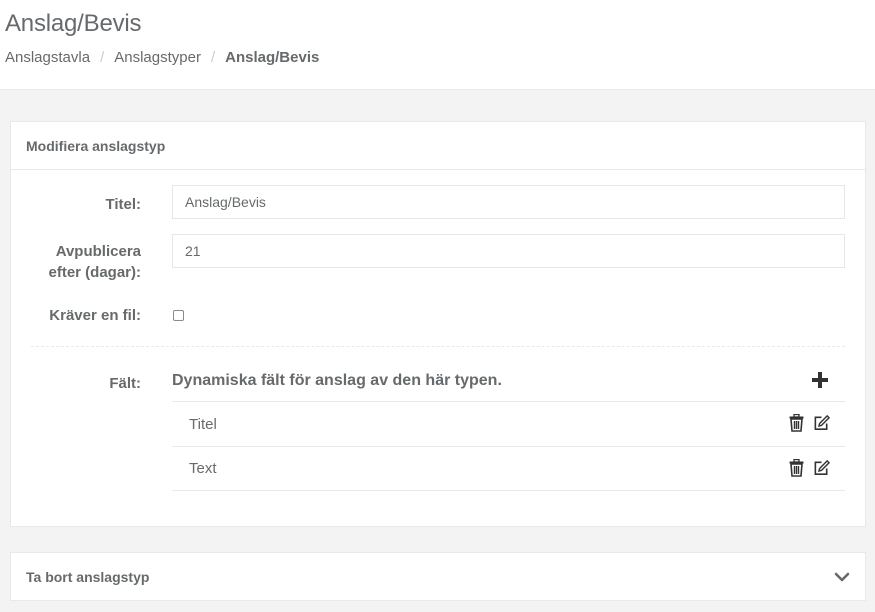 The image size is (875, 612). Describe the element at coordinates (438, 346) in the screenshot. I see `form-divider` at that location.